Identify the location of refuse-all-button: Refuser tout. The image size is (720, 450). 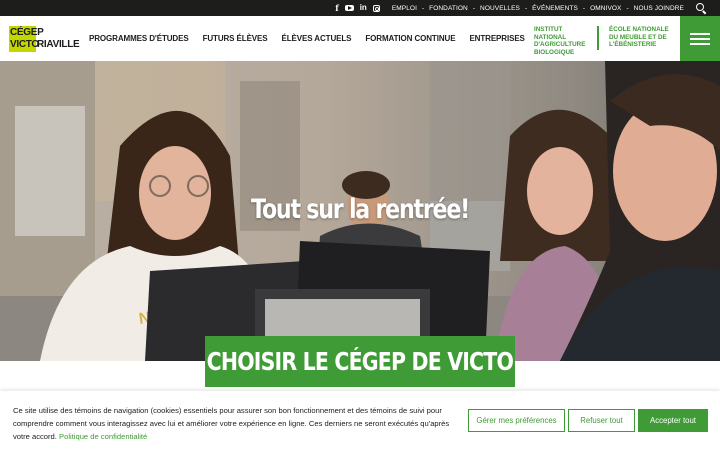
(601, 420).